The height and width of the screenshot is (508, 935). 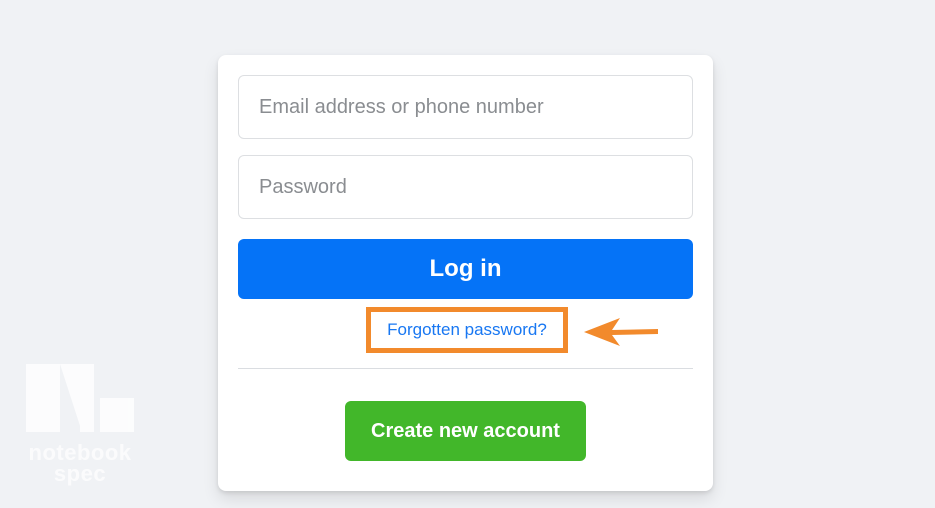 I want to click on forgot-password-highlight: Forgotten password?, so click(x=467, y=330).